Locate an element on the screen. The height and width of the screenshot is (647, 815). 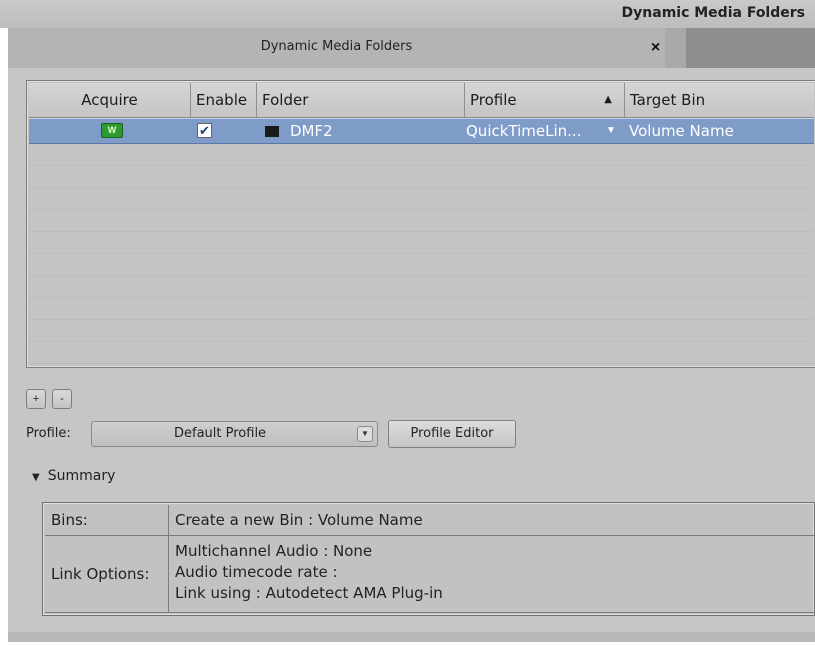
tab-dynamic-media-folders: Dynamic Media Folders is located at coordinates (336, 48).